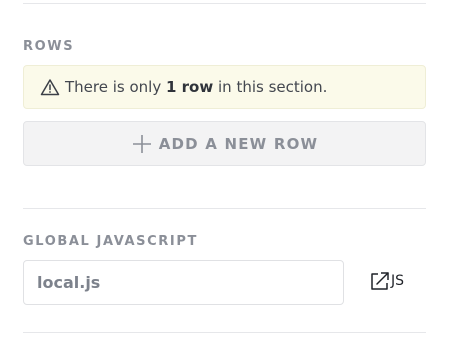 The width and height of the screenshot is (449, 358). Describe the element at coordinates (142, 144) in the screenshot. I see `plus-icon` at that location.